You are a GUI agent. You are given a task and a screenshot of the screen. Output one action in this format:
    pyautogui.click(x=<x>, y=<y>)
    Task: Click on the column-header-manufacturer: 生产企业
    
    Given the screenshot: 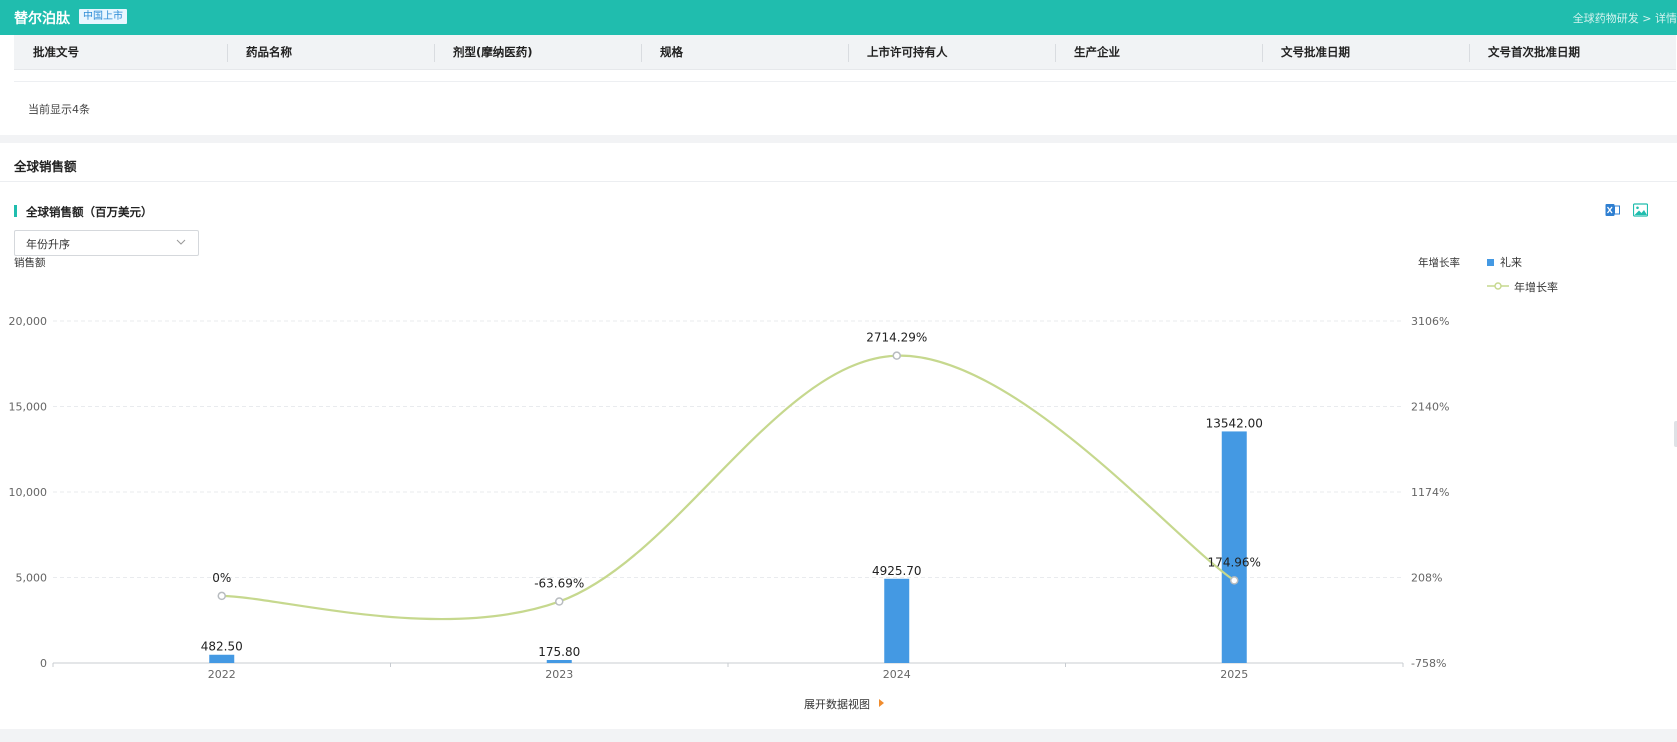 What is the action you would take?
    pyautogui.click(x=1087, y=52)
    